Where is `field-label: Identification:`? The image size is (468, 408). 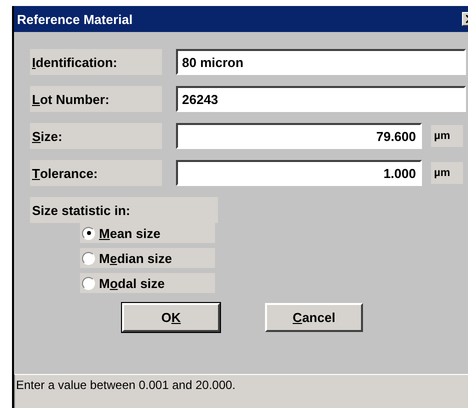
field-label: Identification: is located at coordinates (96, 62).